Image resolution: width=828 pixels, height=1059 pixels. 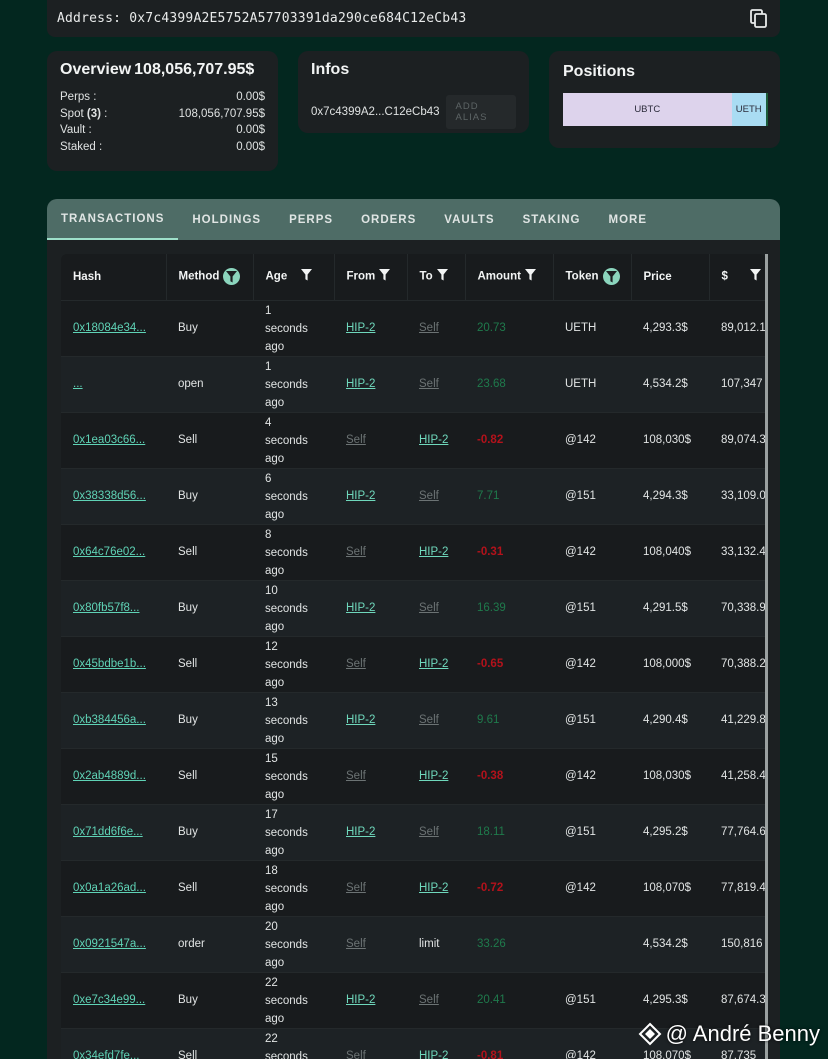 I want to click on tab-orders: ORDERS, so click(x=388, y=219).